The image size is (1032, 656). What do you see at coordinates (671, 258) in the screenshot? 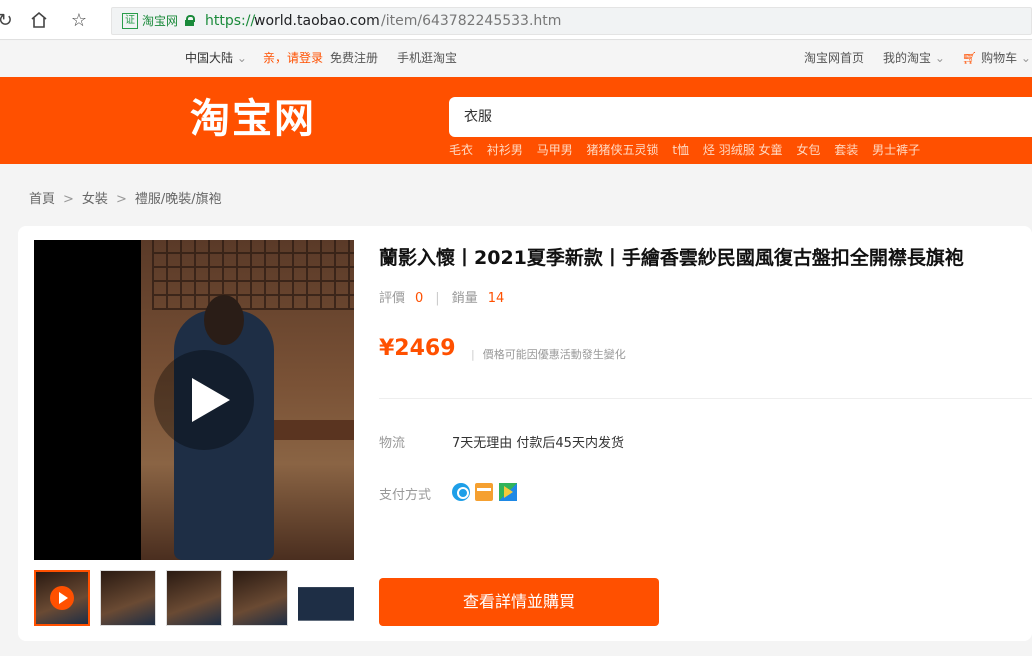
I see `product-title: 蘭影入懷丨2021夏季新款丨手繪香雲紗民國風復古盤扣全開襟長旗袍` at bounding box center [671, 258].